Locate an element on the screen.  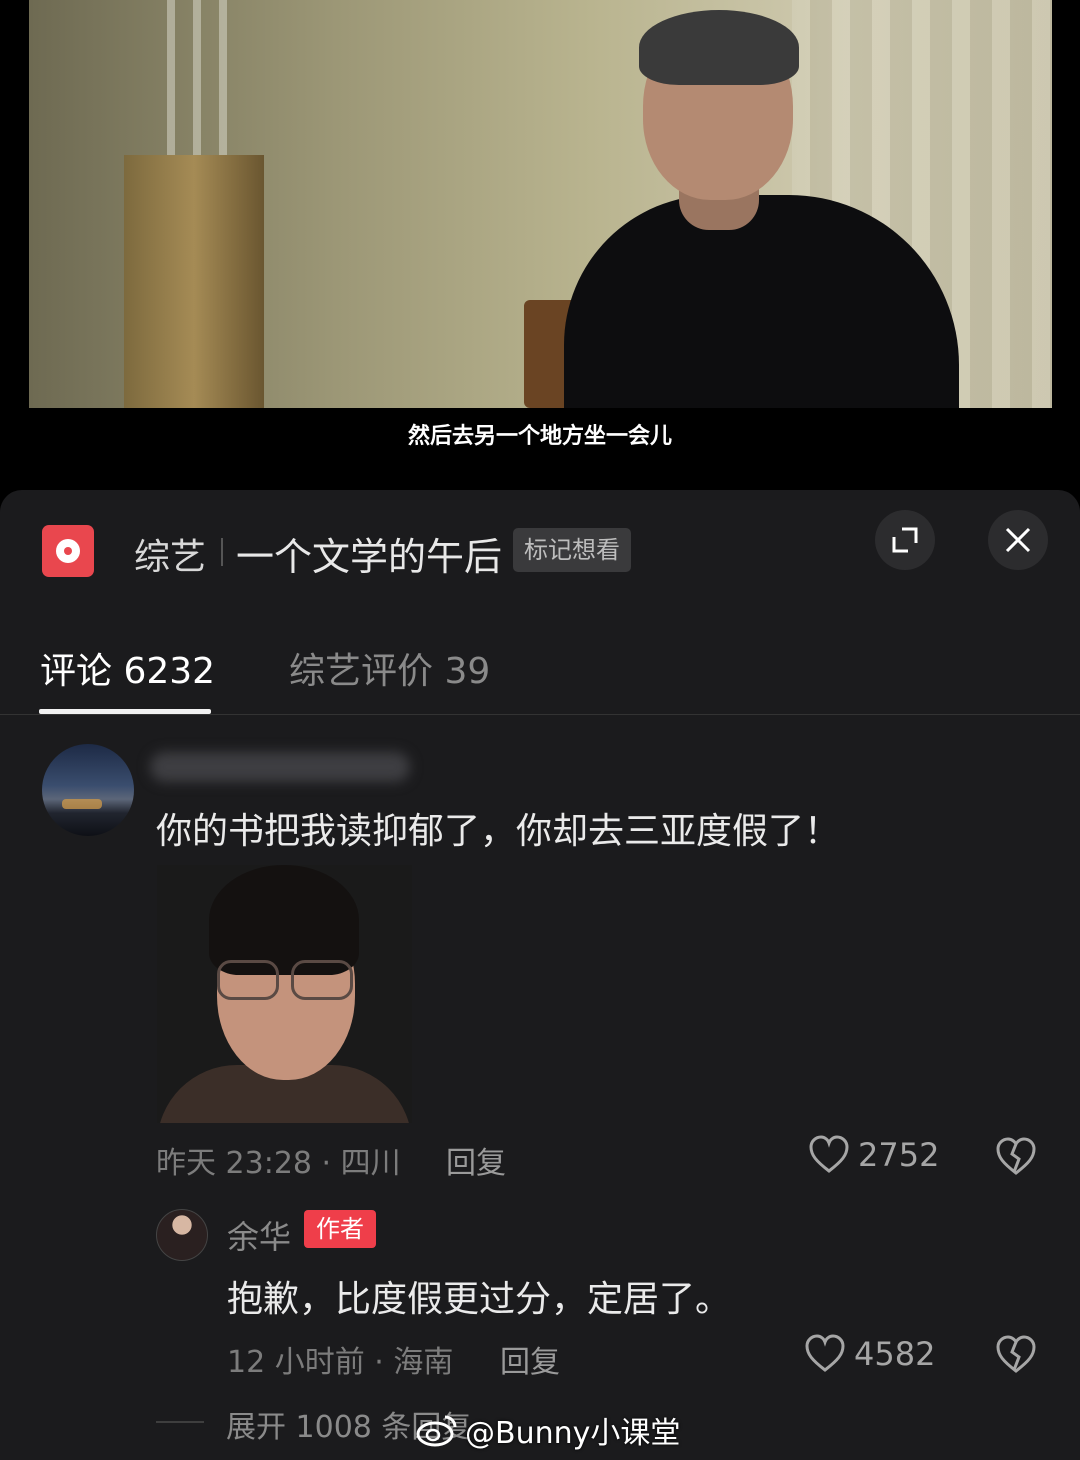
close-icon is located at coordinates (1018, 540).